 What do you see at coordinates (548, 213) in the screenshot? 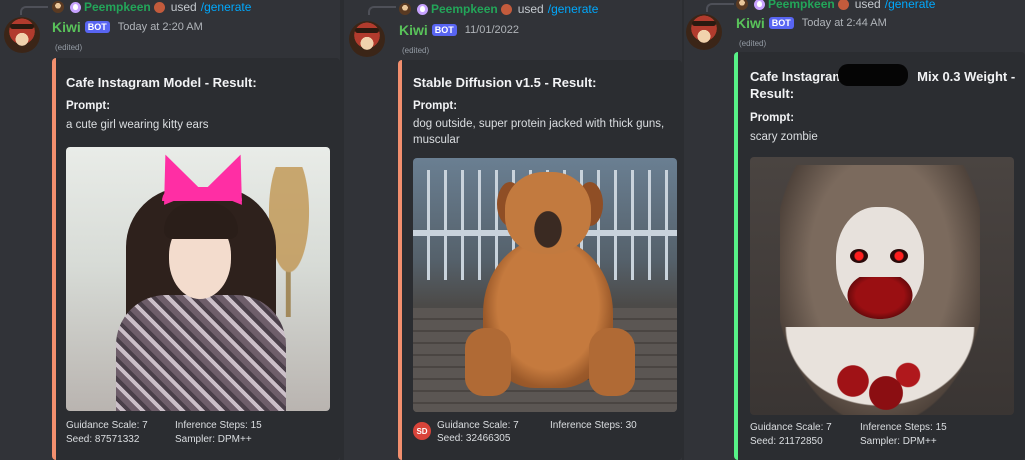
I see `dog-head` at bounding box center [548, 213].